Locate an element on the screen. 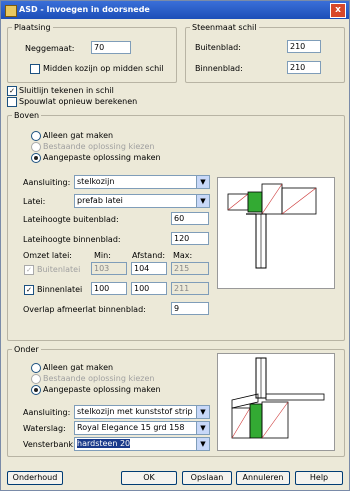 Image resolution: width=350 pixels, height=491 pixels. spouwlat-label: Spouwlat opnieuw berekenen is located at coordinates (78, 101).